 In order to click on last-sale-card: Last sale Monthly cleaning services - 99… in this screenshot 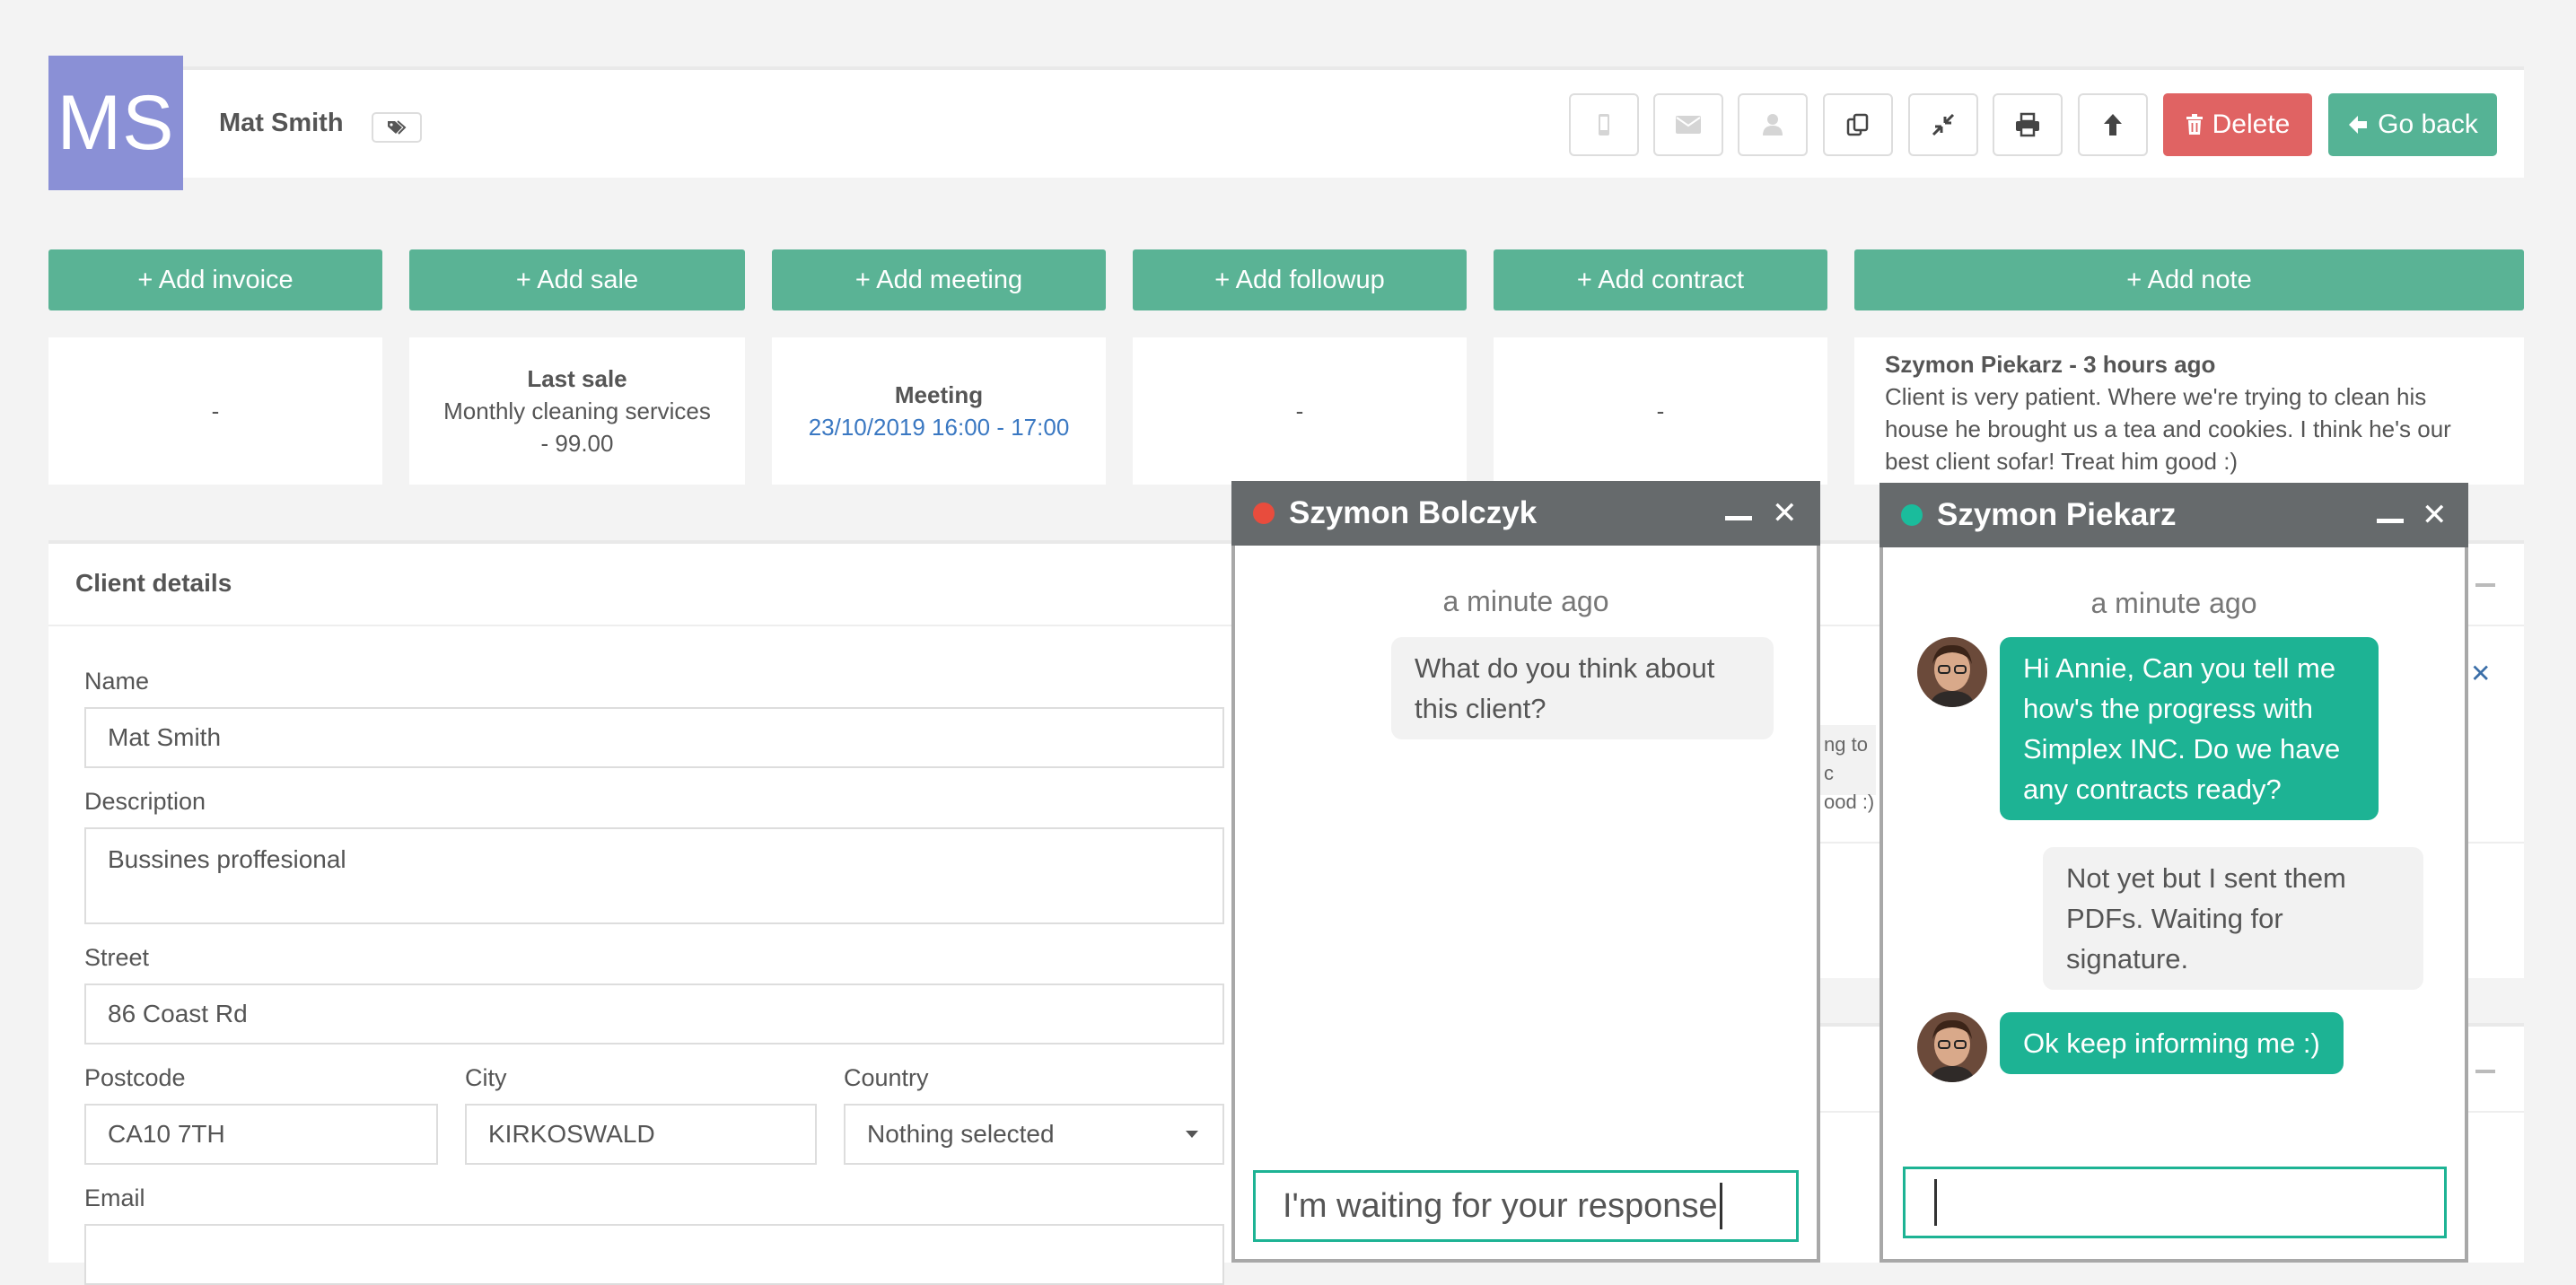, I will do `click(577, 411)`.